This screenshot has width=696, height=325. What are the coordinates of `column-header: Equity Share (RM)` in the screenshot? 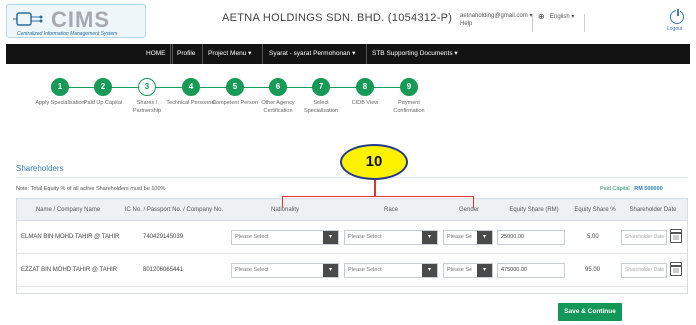 It's located at (534, 210).